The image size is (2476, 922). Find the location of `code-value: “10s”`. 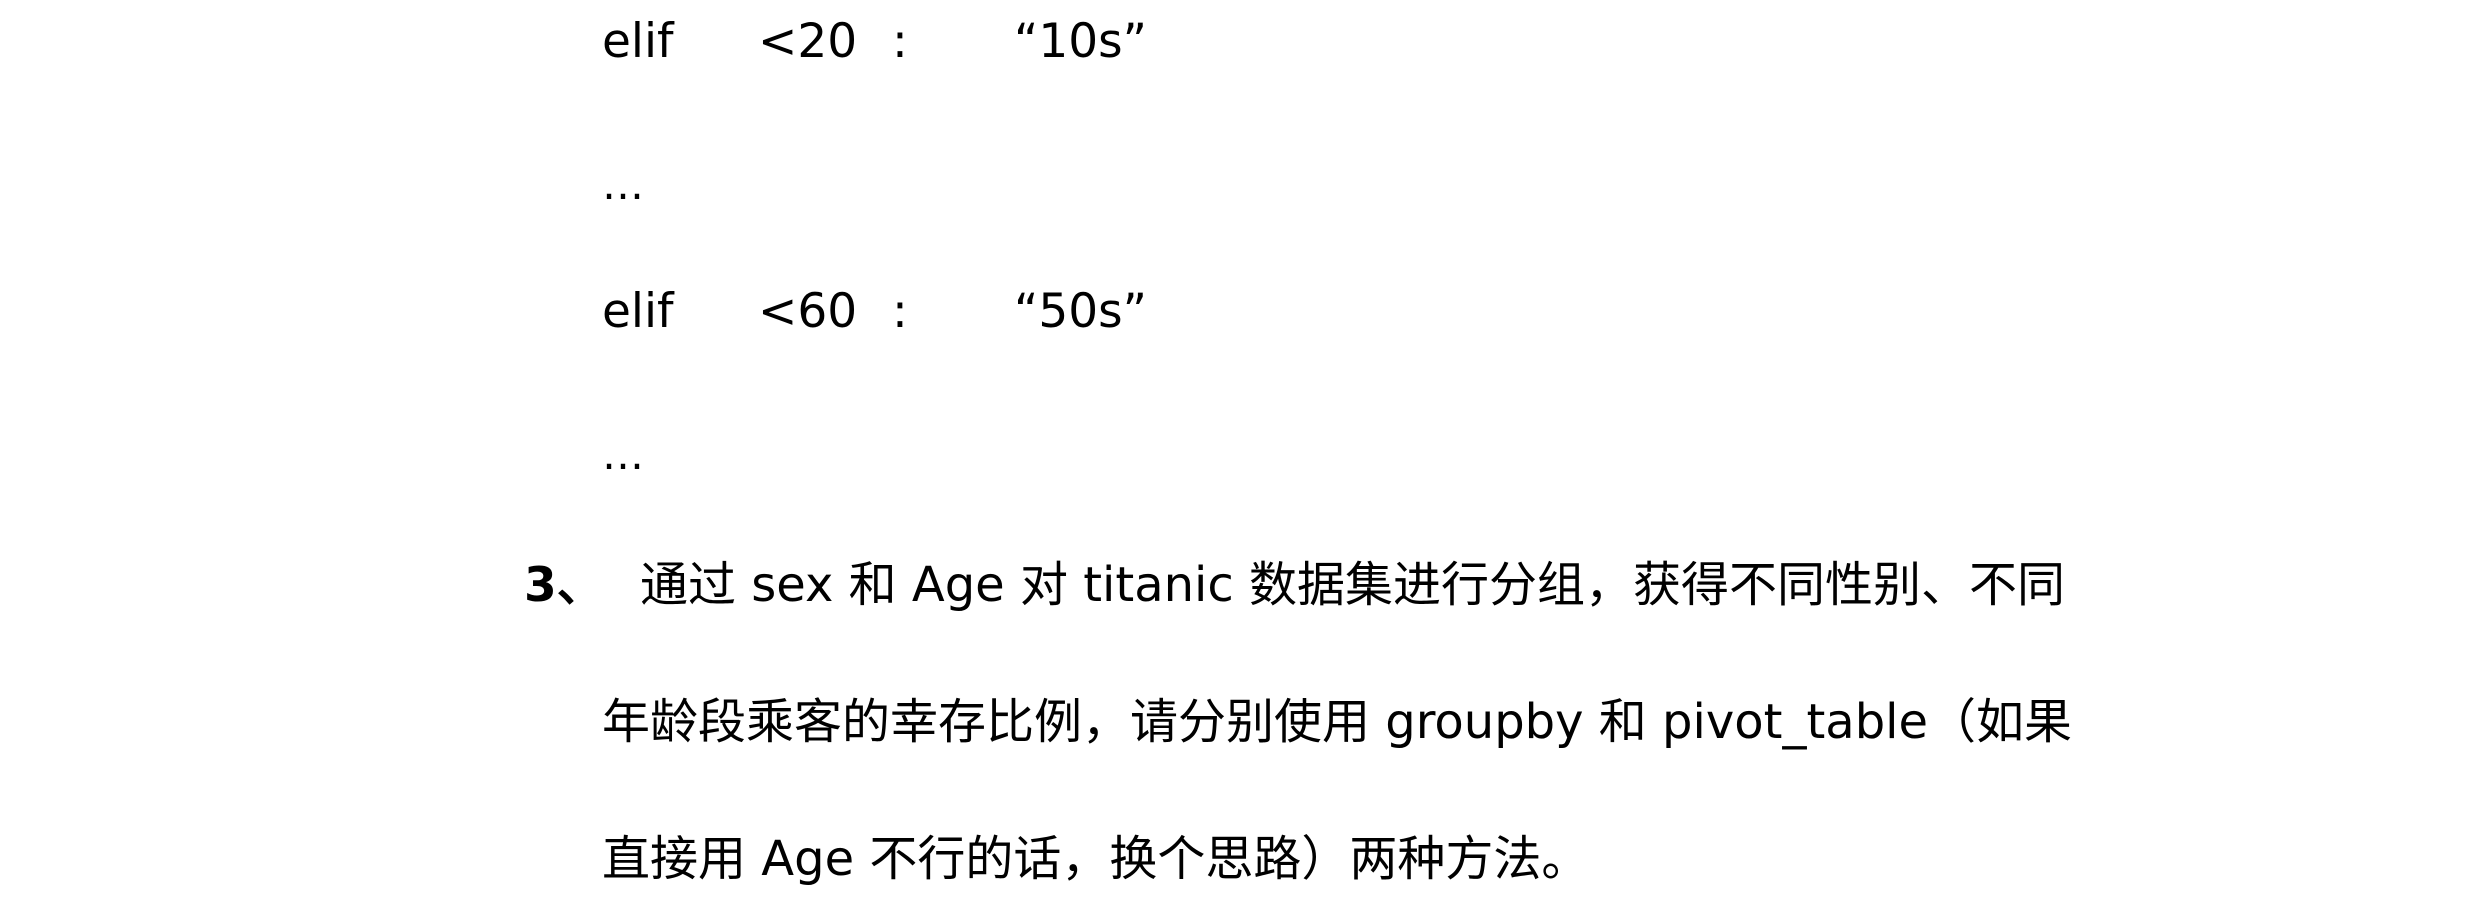

code-value: “10s” is located at coordinates (1080, 41).